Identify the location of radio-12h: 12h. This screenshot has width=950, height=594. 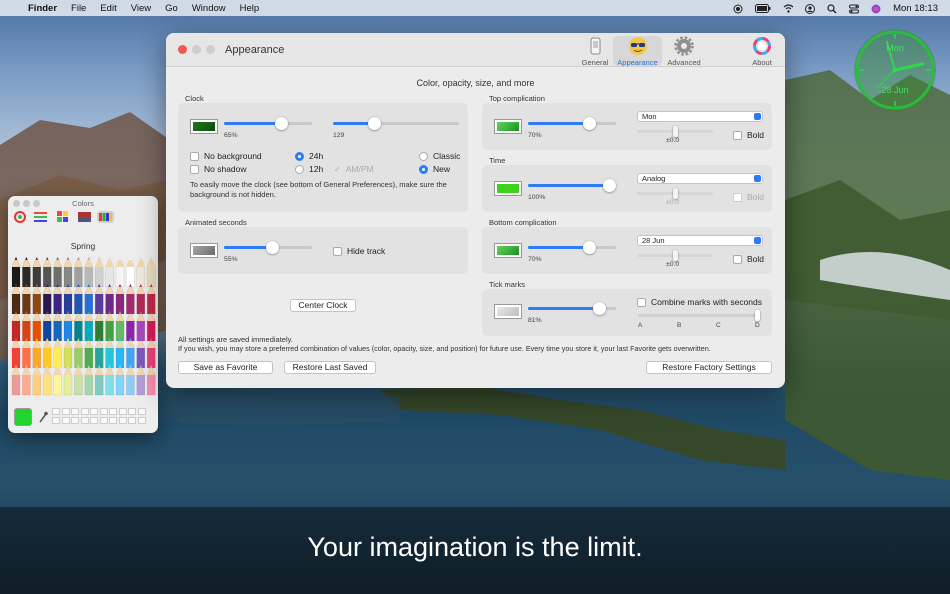
(309, 169).